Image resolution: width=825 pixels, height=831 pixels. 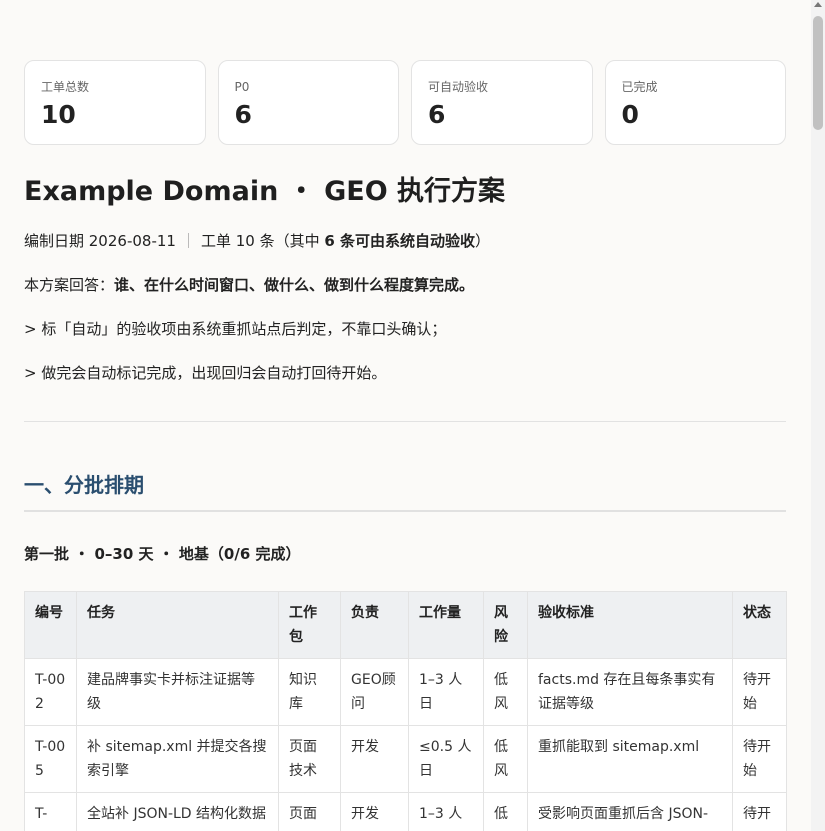 I want to click on table-cell: 重抓能取到 sitemap.xml, so click(x=630, y=759).